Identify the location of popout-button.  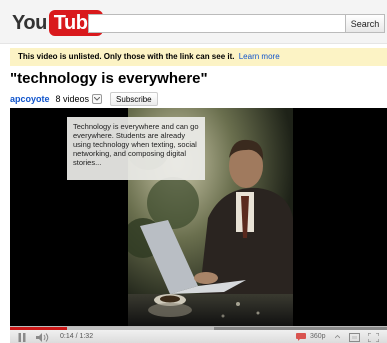
(354, 337).